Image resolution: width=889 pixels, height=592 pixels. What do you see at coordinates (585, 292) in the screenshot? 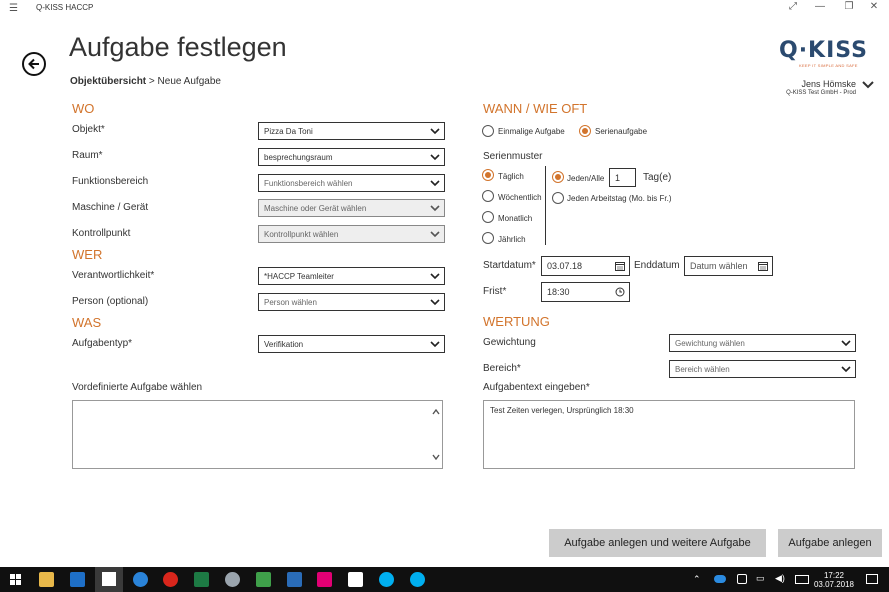
I see `frist-input: 18:30` at bounding box center [585, 292].